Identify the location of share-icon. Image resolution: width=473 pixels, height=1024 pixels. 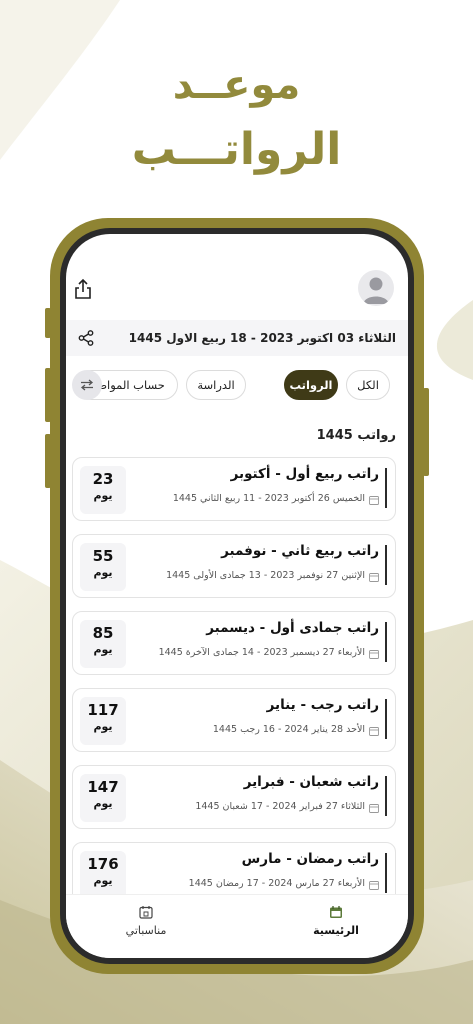
(86, 338).